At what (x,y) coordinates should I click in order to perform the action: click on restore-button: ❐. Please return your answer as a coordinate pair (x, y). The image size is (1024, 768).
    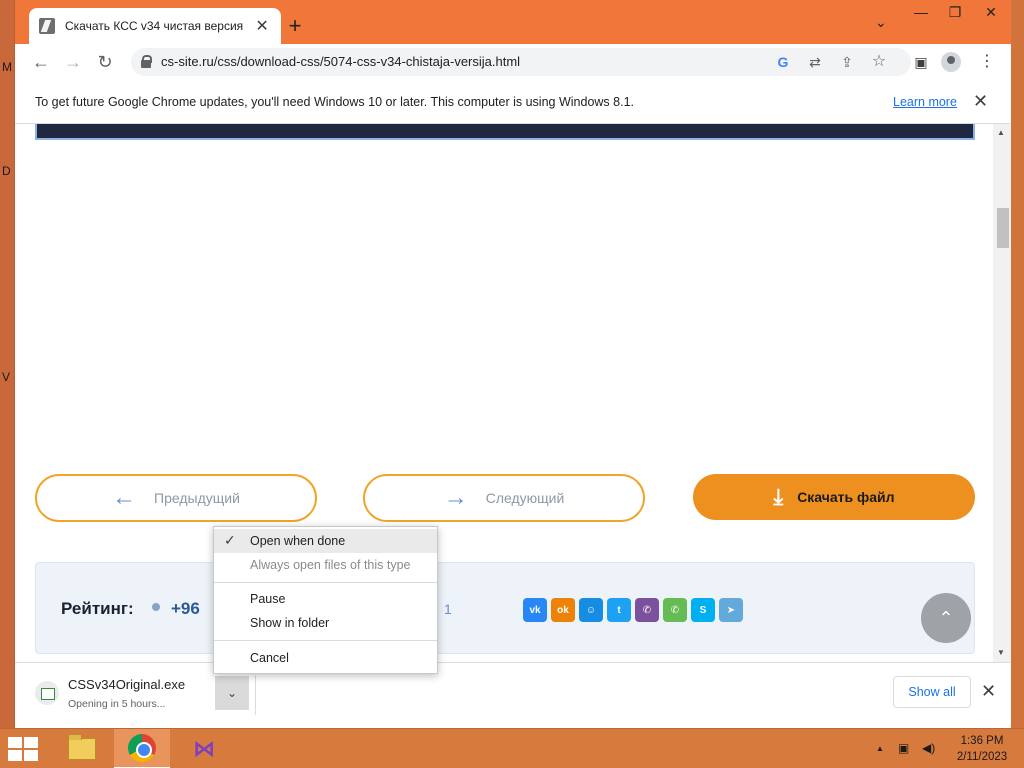
    Looking at the image, I should click on (955, 12).